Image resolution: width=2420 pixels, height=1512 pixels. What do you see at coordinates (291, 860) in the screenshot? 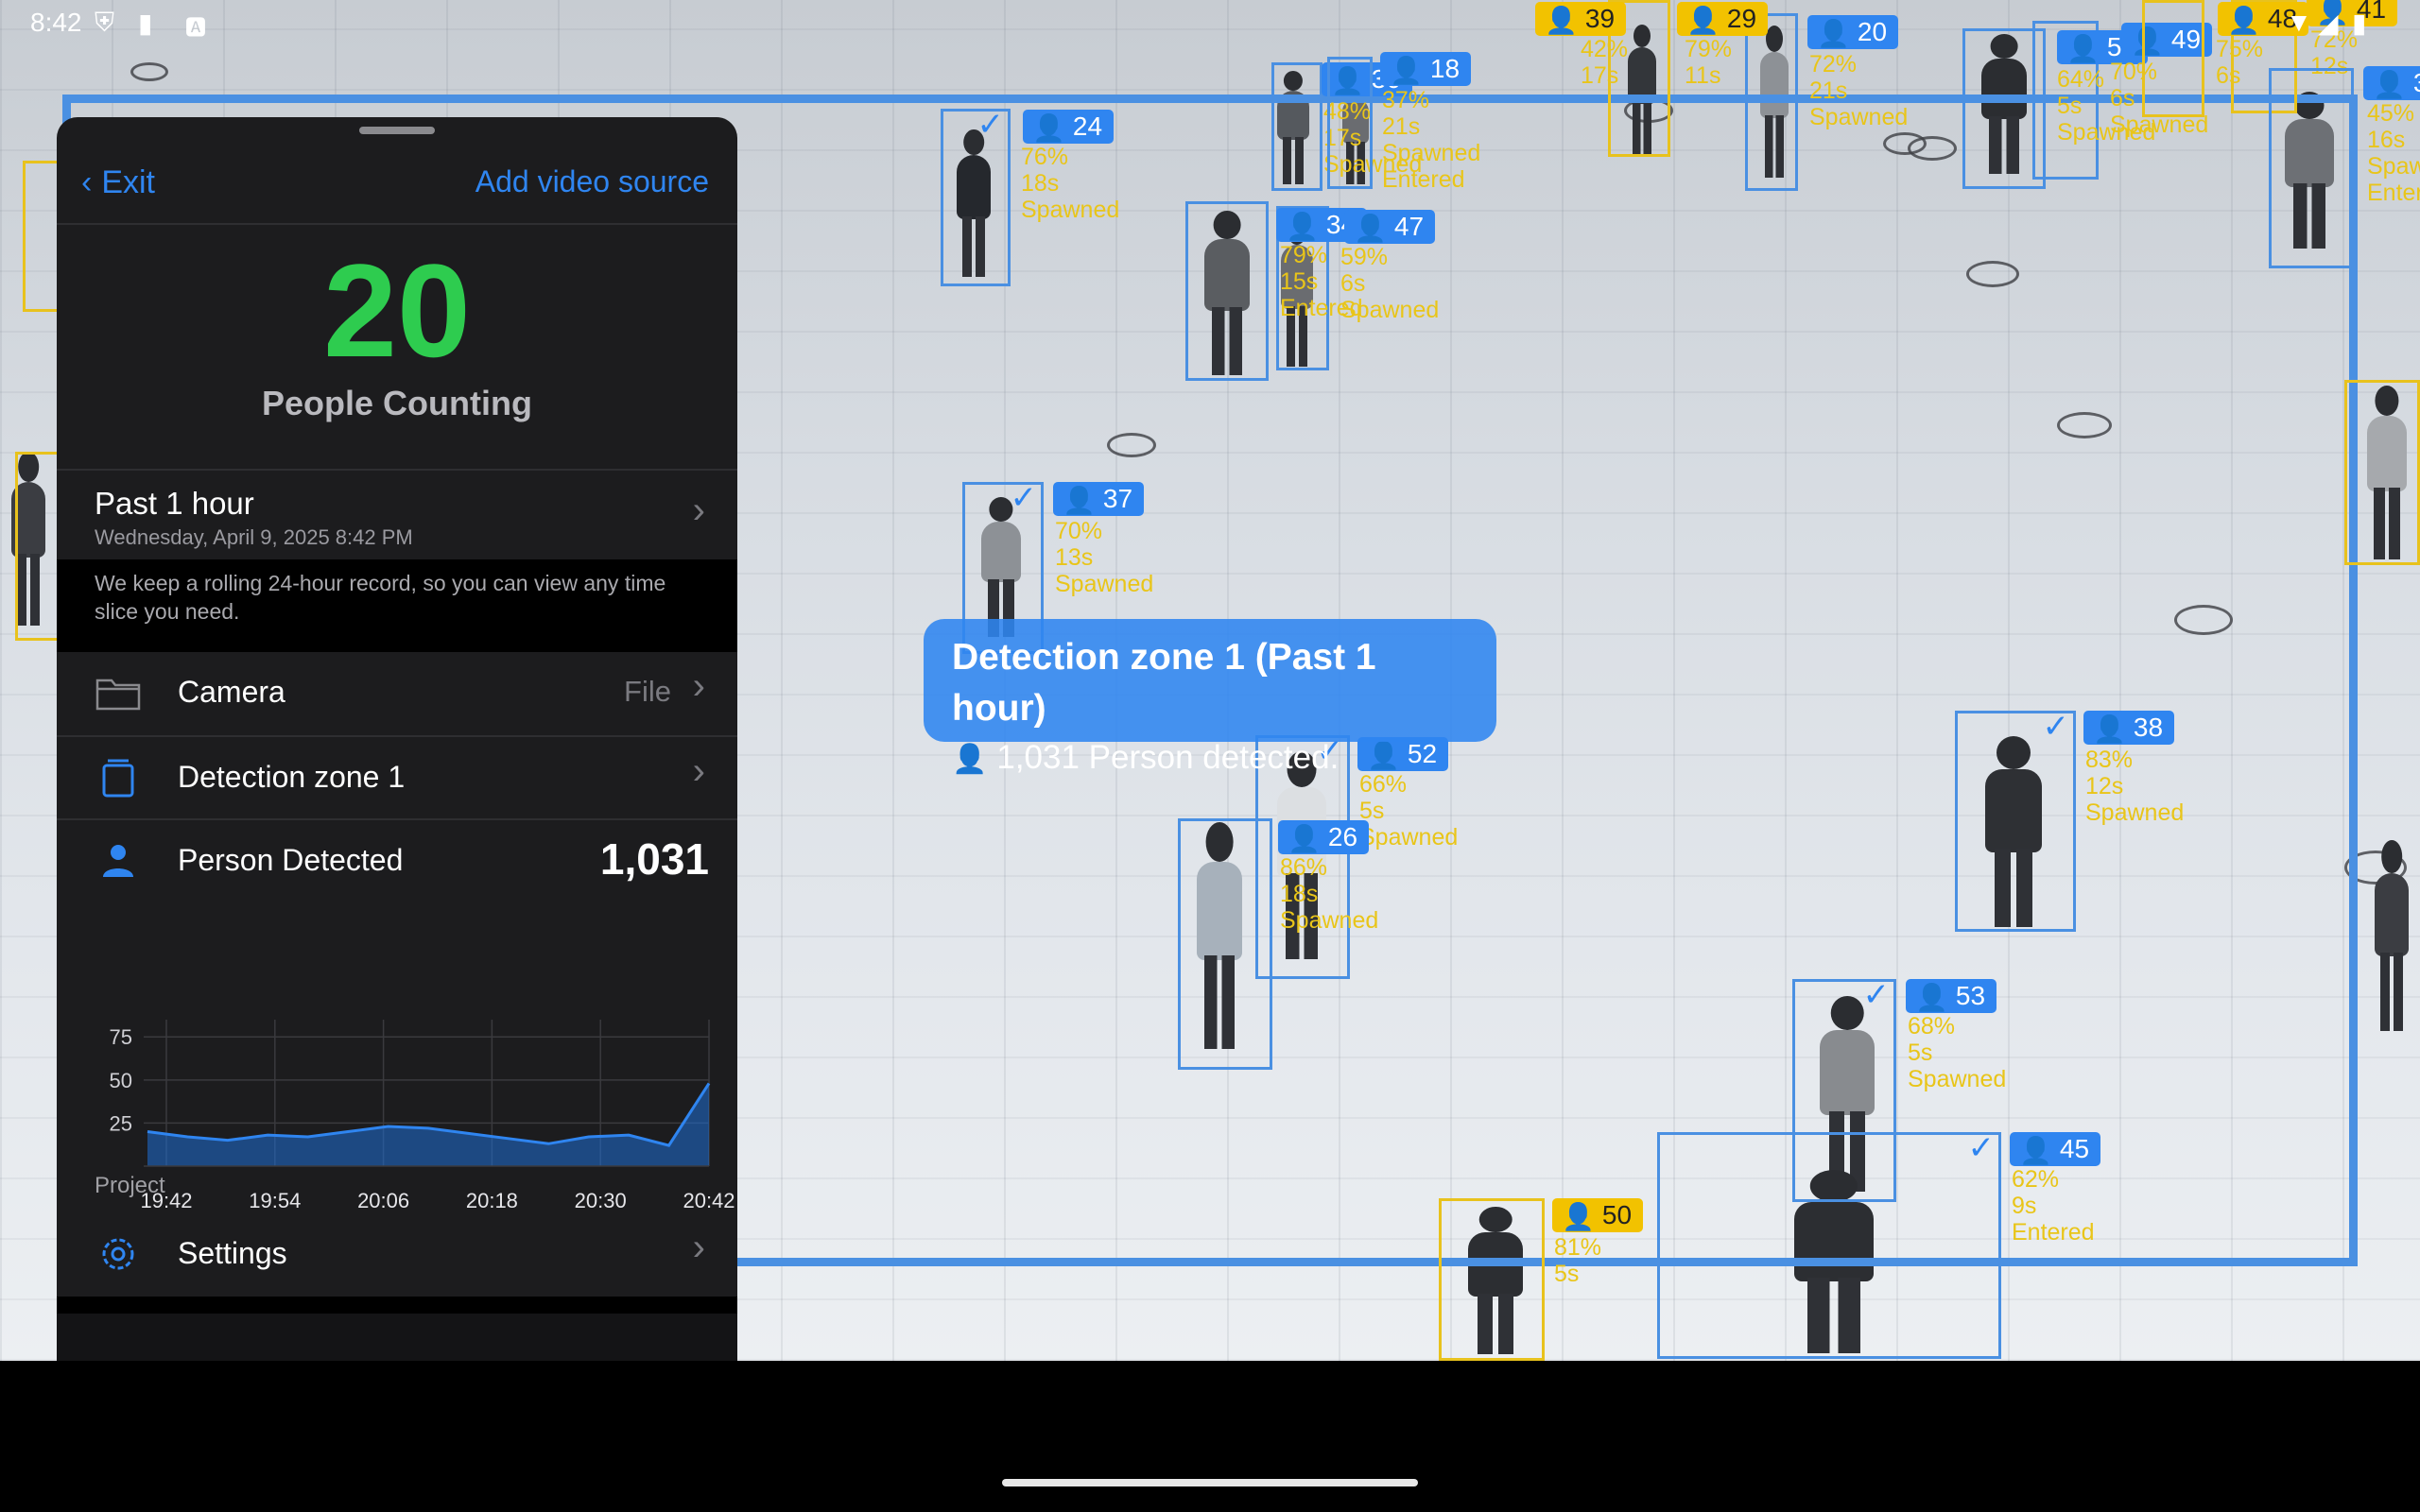
I see `person-detected-label: Person Detected` at bounding box center [291, 860].